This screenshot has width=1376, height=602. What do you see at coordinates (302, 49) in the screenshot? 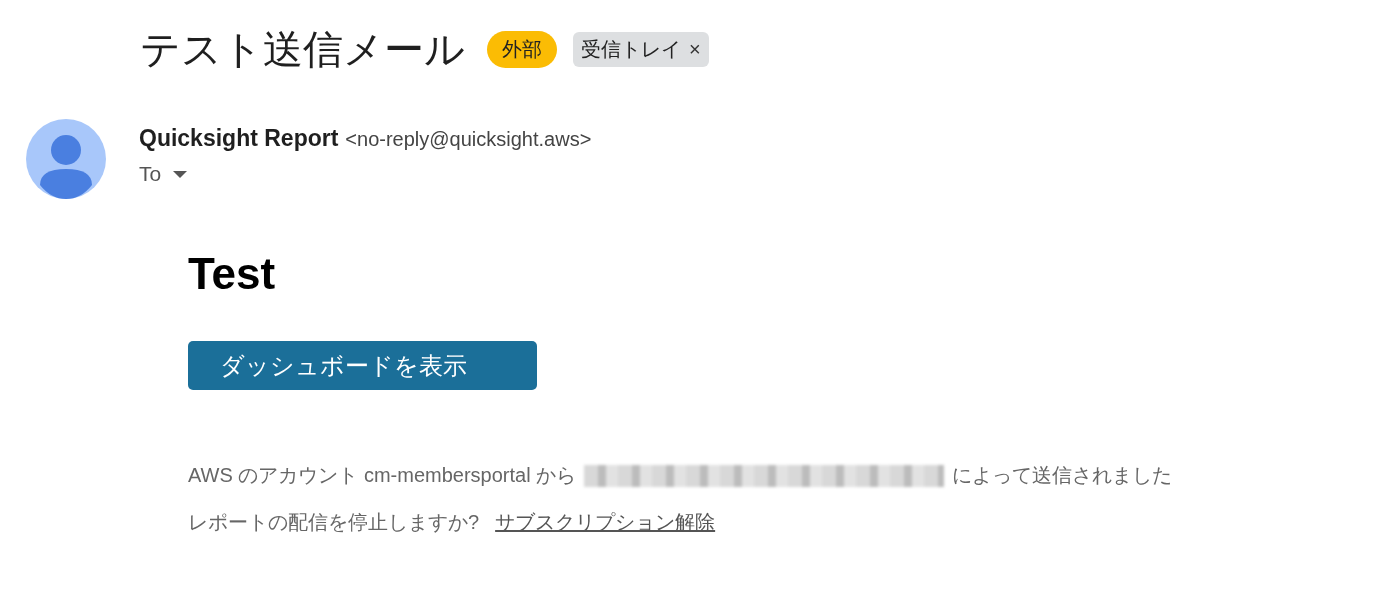
I see `email-subject: テスト送信メール` at bounding box center [302, 49].